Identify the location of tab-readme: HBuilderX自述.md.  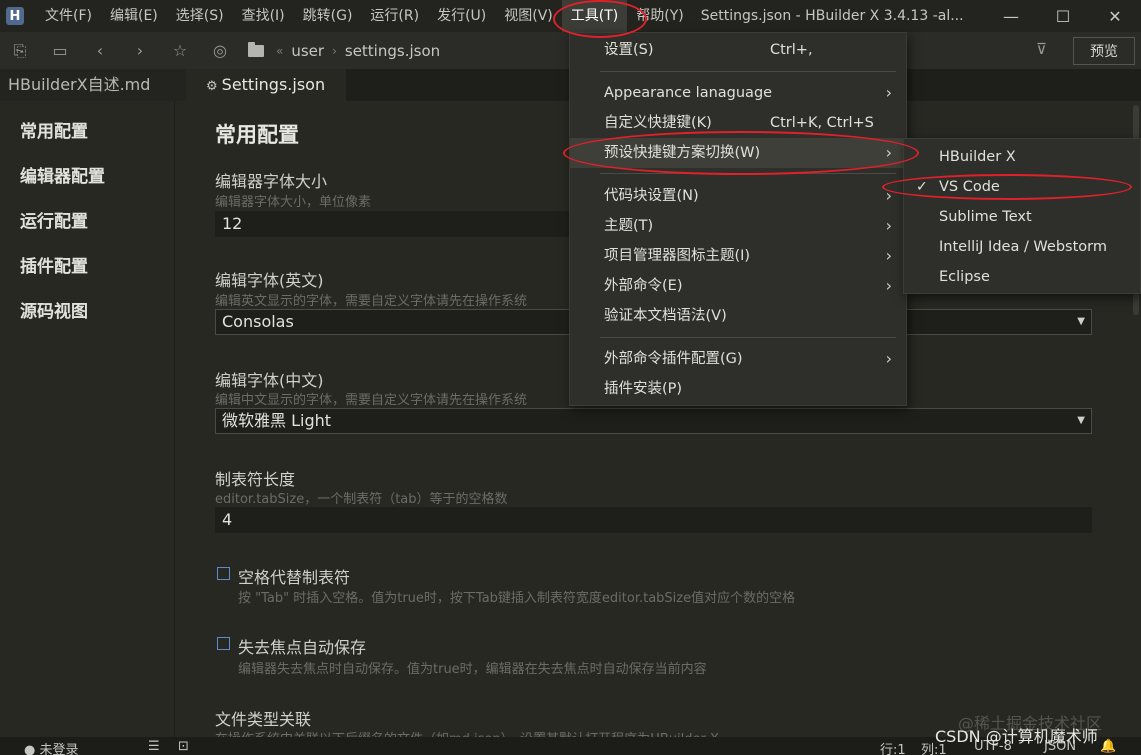
(93, 85).